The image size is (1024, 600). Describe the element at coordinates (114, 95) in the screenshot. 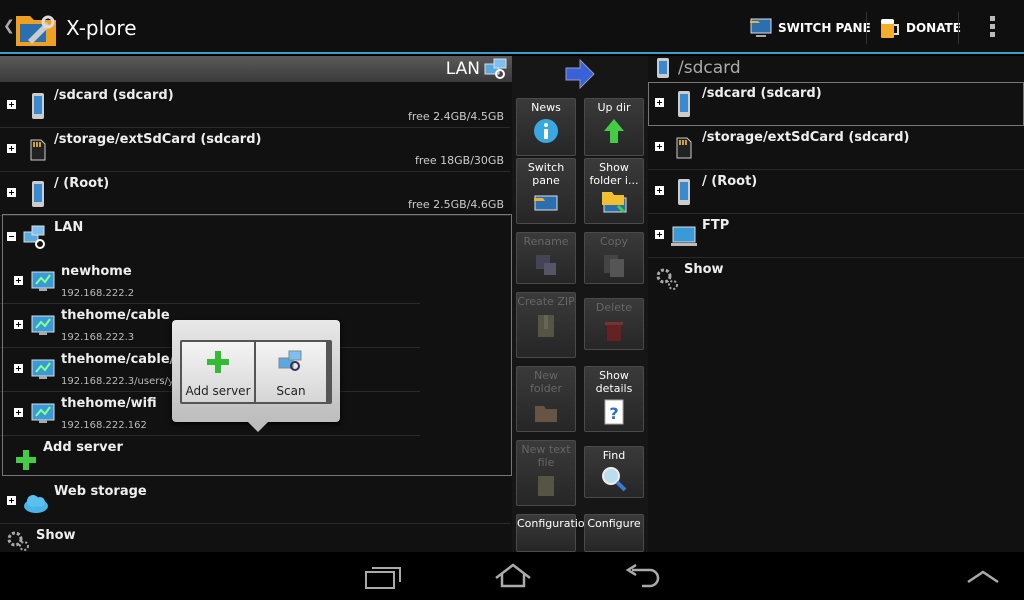

I see `item-name: /sdcard (sdcard)` at that location.